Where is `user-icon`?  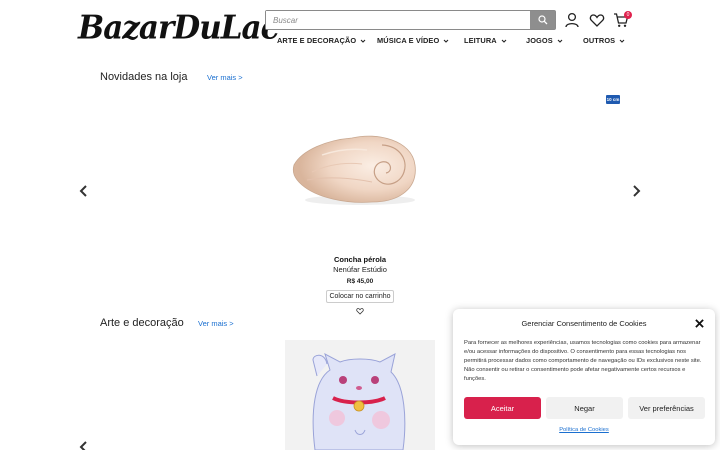 user-icon is located at coordinates (572, 20).